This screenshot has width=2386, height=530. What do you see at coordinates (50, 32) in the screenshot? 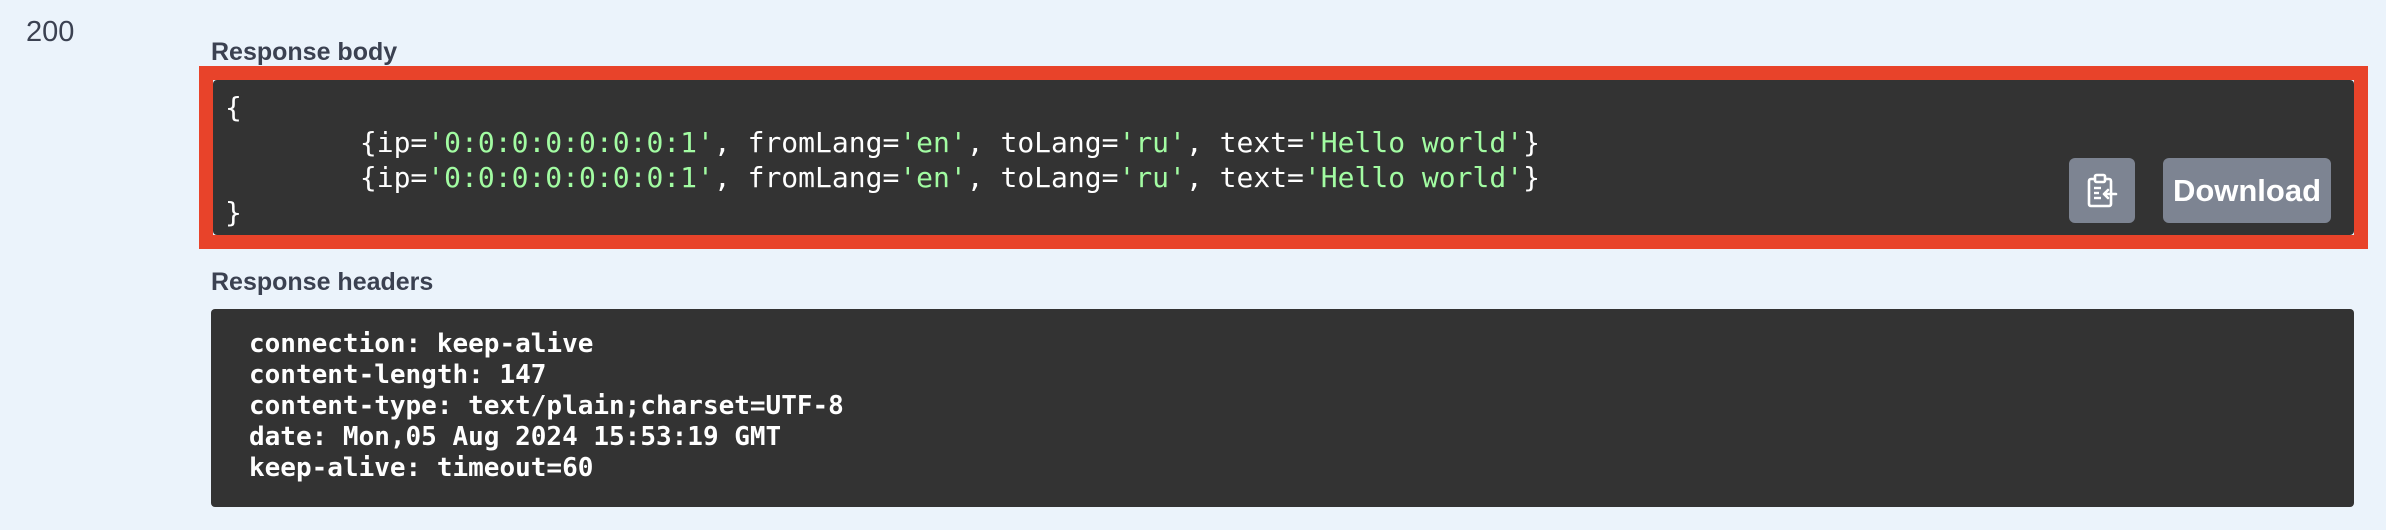
I see `response-status-code: 200` at bounding box center [50, 32].